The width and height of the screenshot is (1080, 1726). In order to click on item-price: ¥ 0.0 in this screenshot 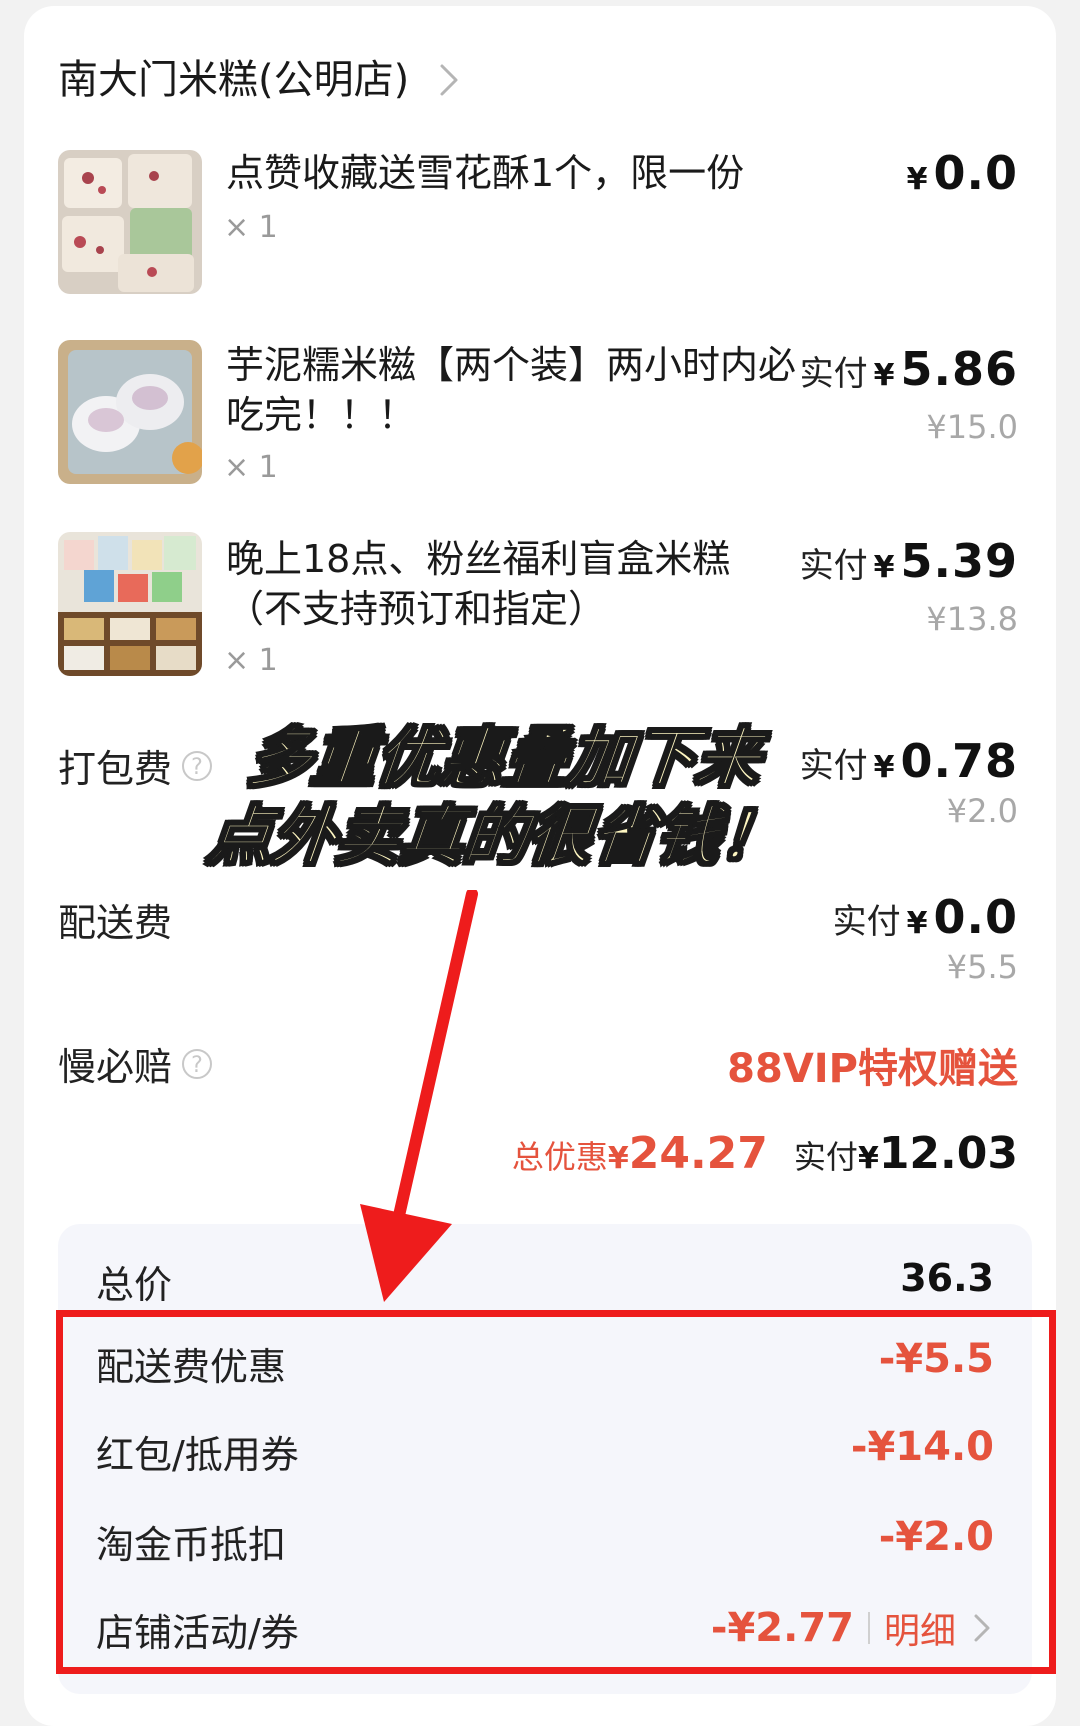, I will do `click(962, 173)`.